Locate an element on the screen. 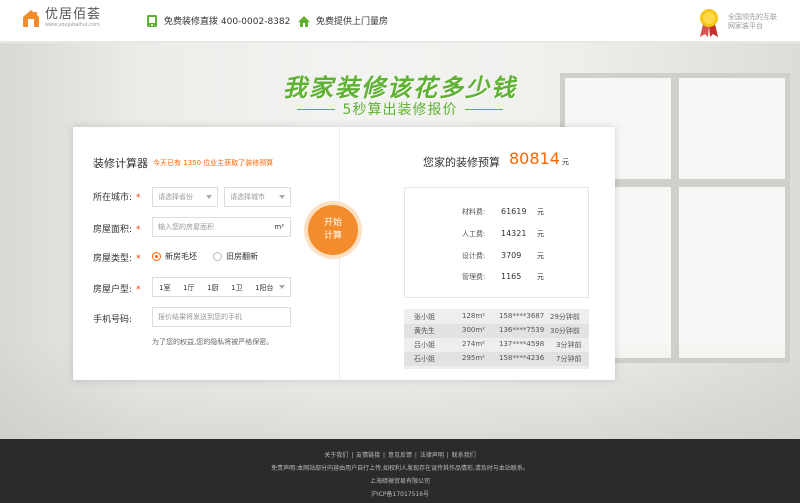 The width and height of the screenshot is (800, 503). site-logo: 优居佰荟 www.youjubaihui.com is located at coordinates (61, 18).